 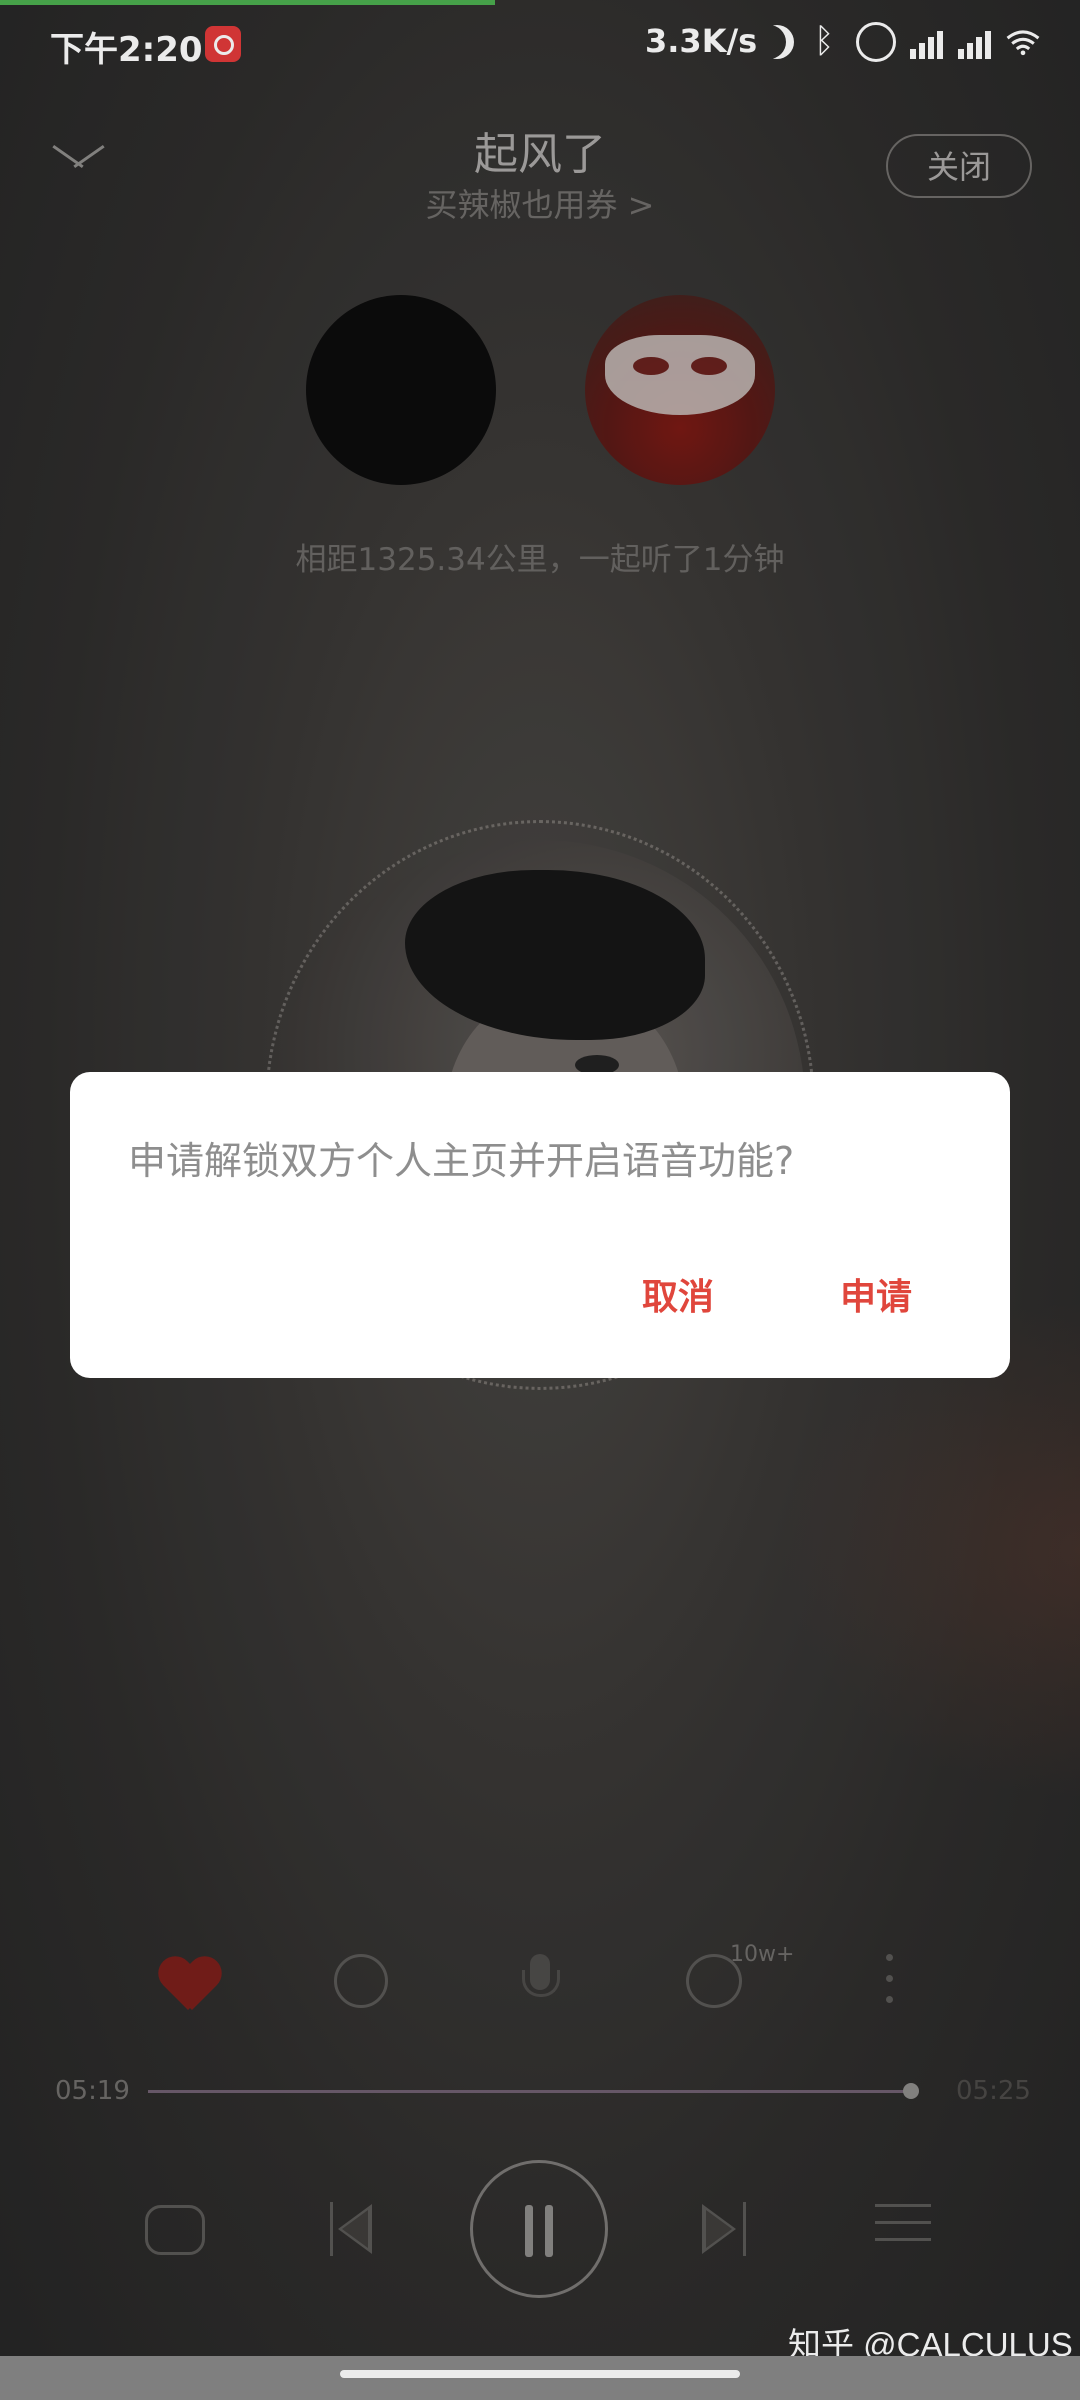 I want to click on dialog-message: 申请解锁双方个人主页并开启语音功能?, so click(x=461, y=1161).